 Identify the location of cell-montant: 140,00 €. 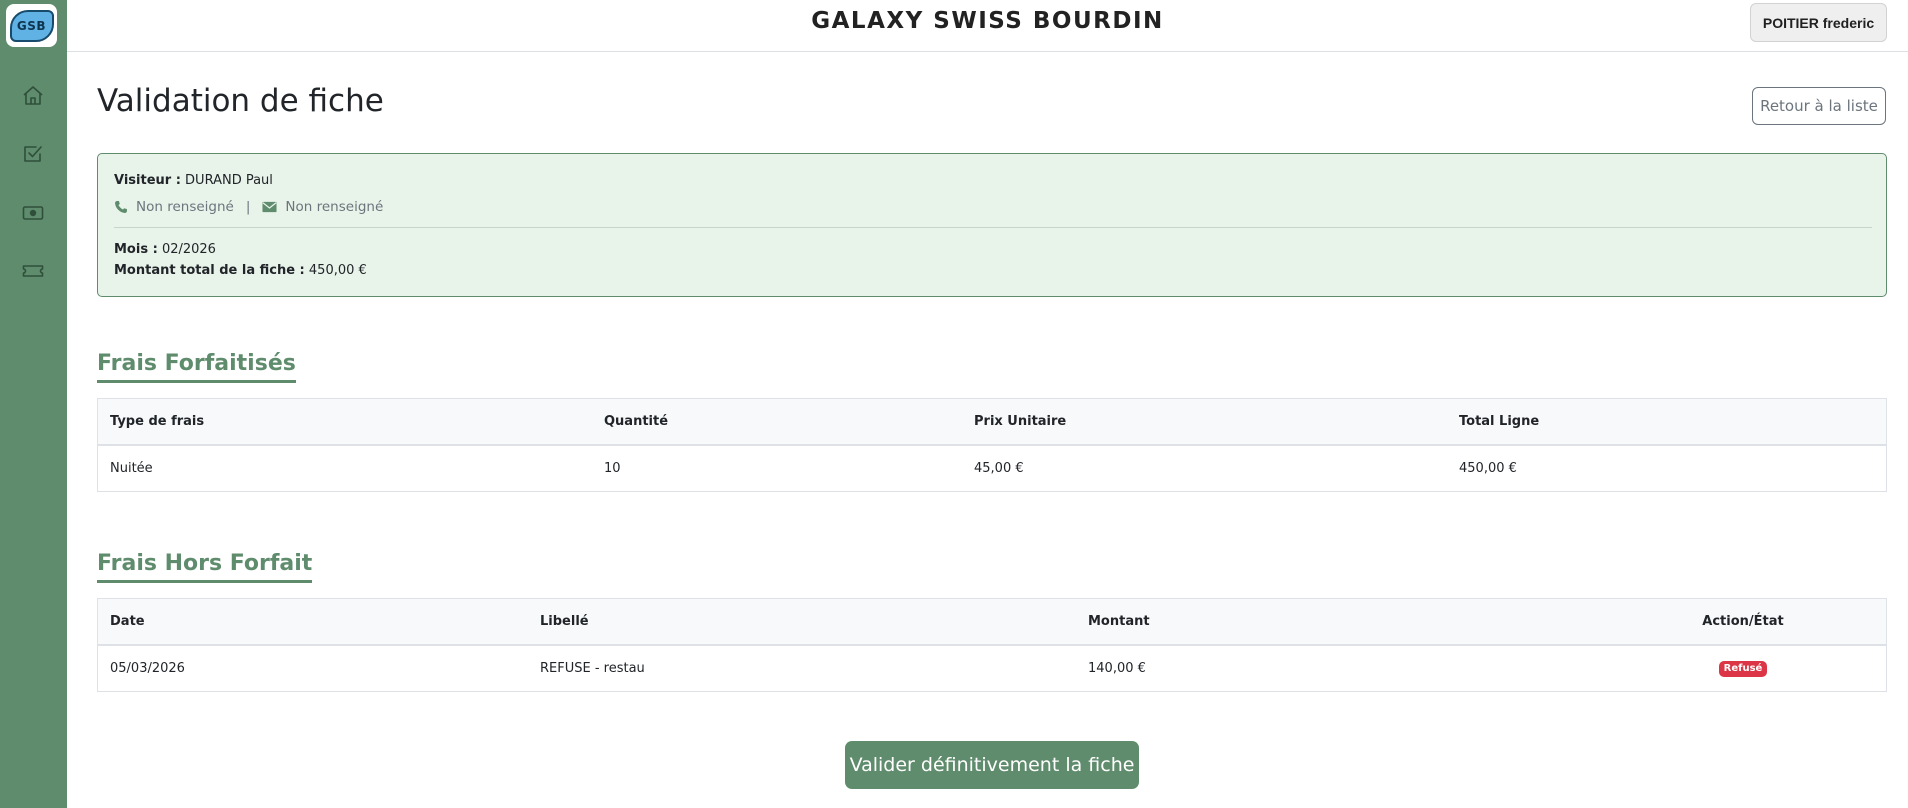
(1117, 668).